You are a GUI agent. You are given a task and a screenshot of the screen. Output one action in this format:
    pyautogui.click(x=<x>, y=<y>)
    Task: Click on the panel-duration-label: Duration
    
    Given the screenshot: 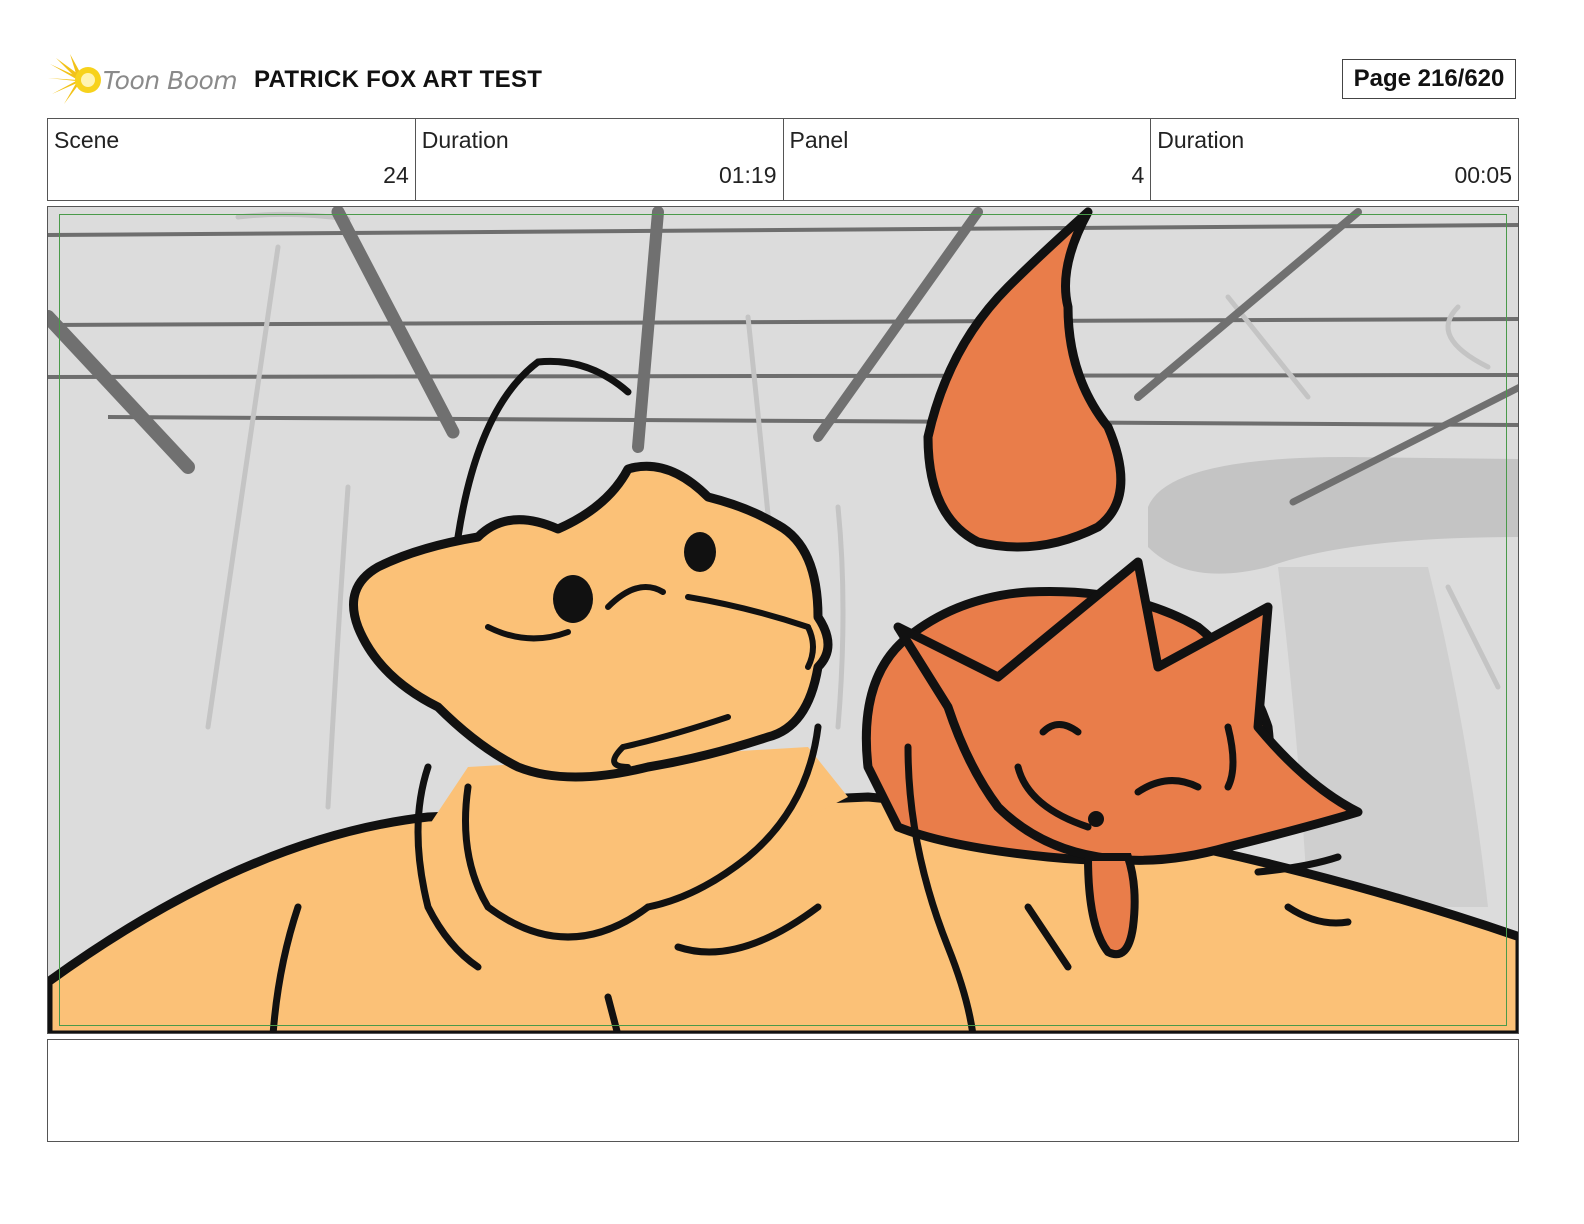 What is the action you would take?
    pyautogui.click(x=1201, y=140)
    